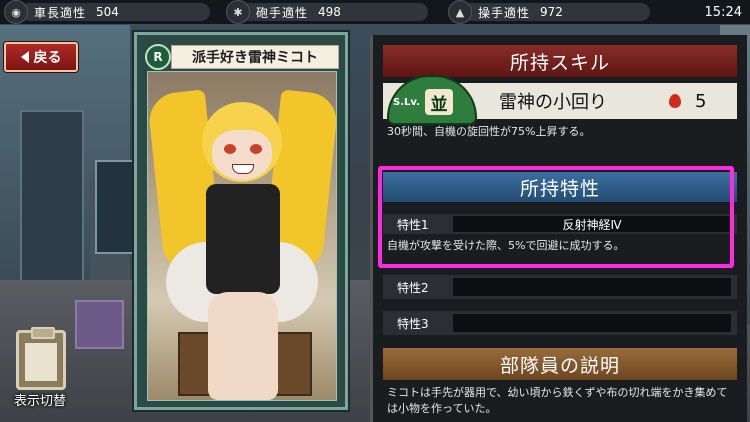 This screenshot has height=422, width=750. I want to click on back-button-label: 戻る, so click(47, 58).